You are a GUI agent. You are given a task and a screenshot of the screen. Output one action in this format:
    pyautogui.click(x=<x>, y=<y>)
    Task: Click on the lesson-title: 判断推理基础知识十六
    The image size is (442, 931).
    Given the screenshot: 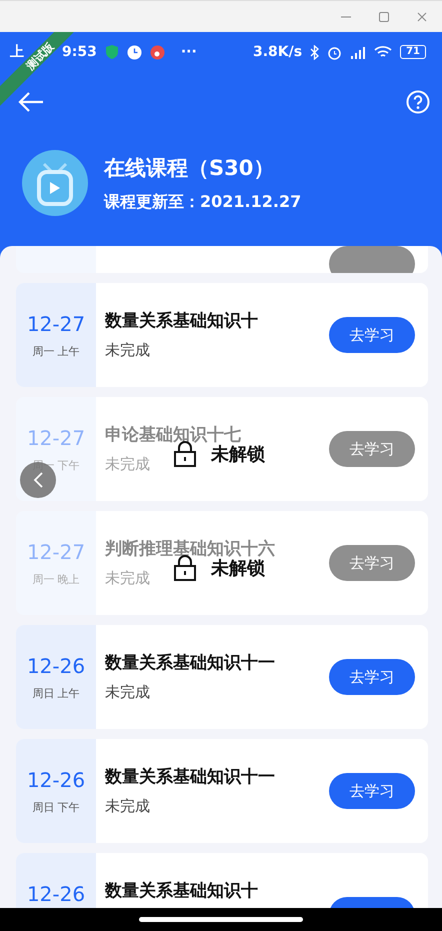 What is the action you would take?
    pyautogui.click(x=190, y=548)
    